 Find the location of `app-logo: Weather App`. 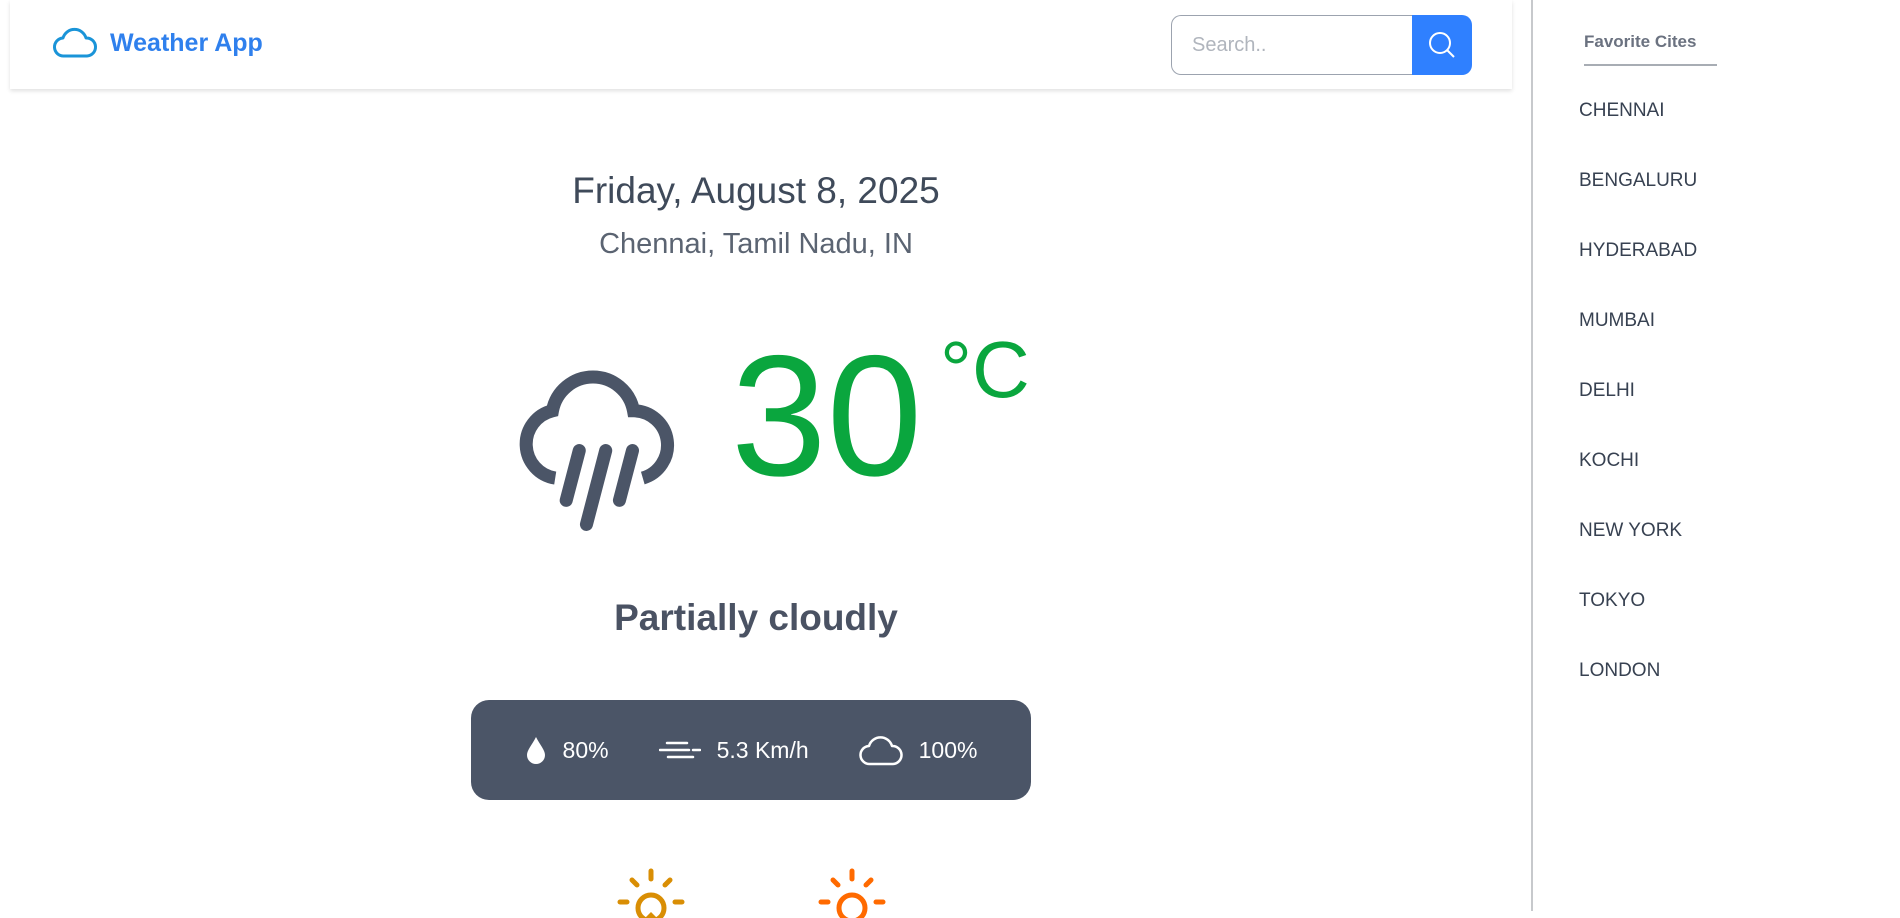

app-logo: Weather App is located at coordinates (157, 43).